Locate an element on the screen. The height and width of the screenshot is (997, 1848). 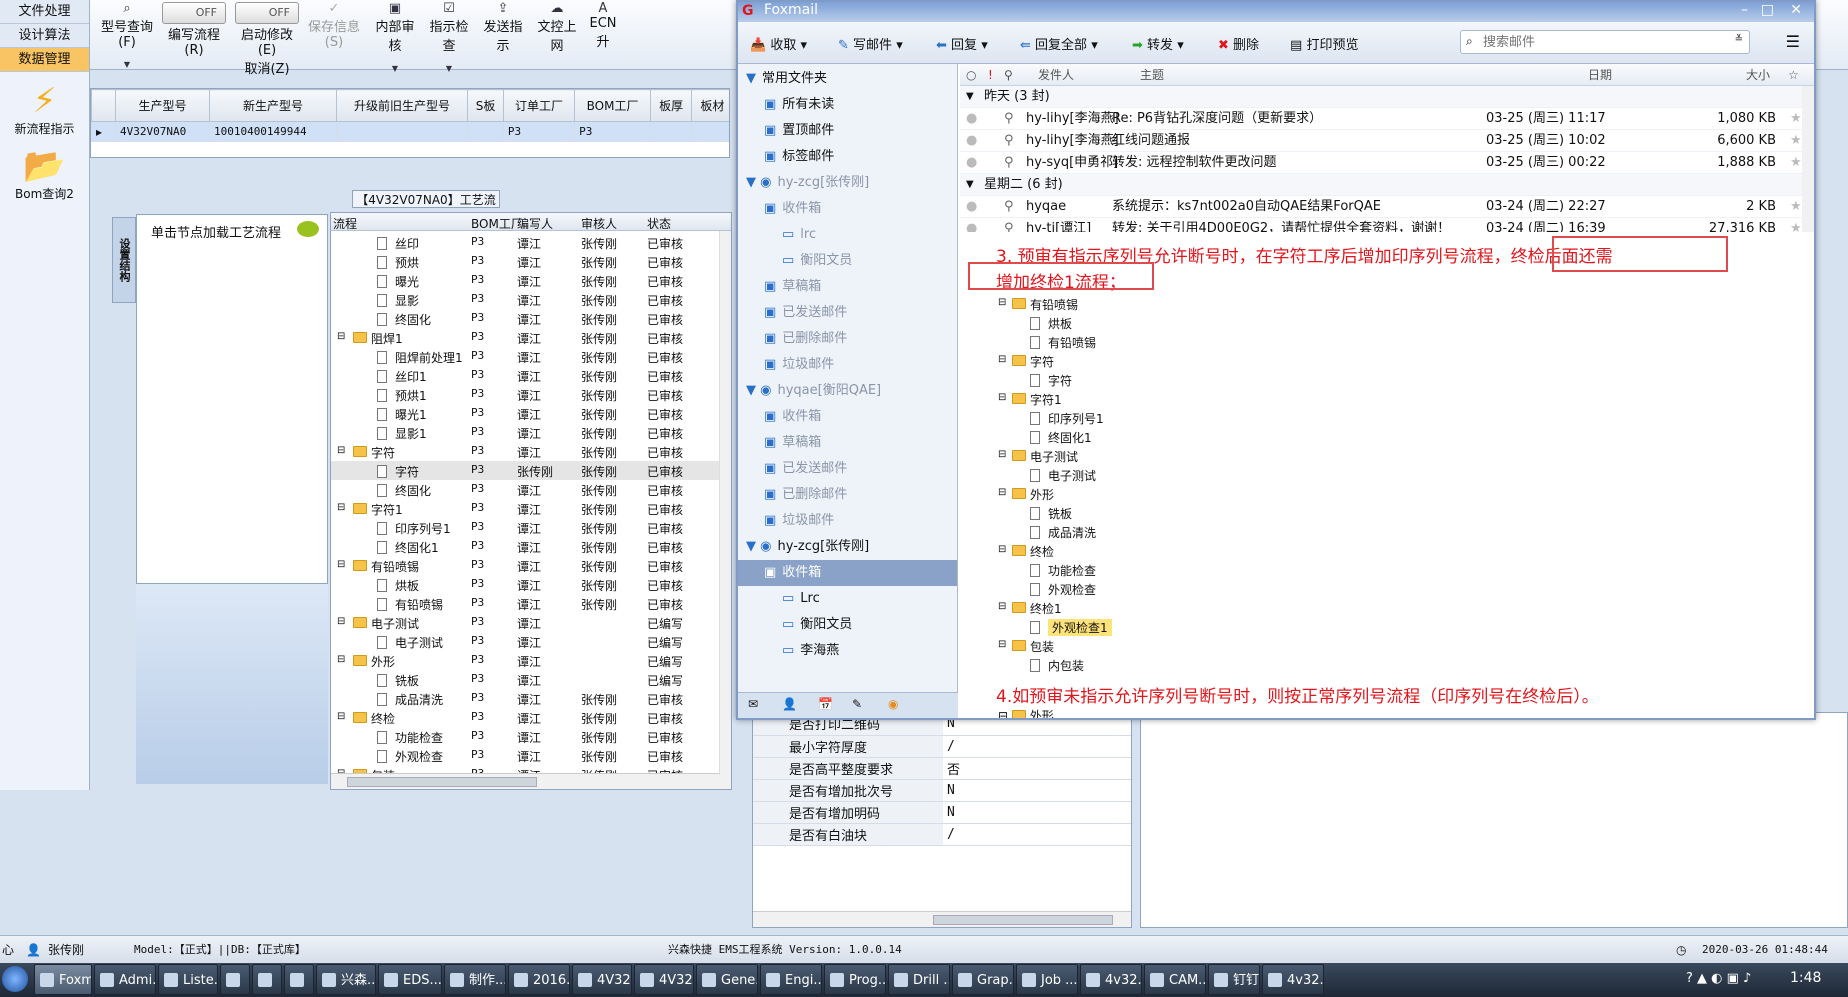
taskbar-clock: 1:48 is located at coordinates (1805, 978).